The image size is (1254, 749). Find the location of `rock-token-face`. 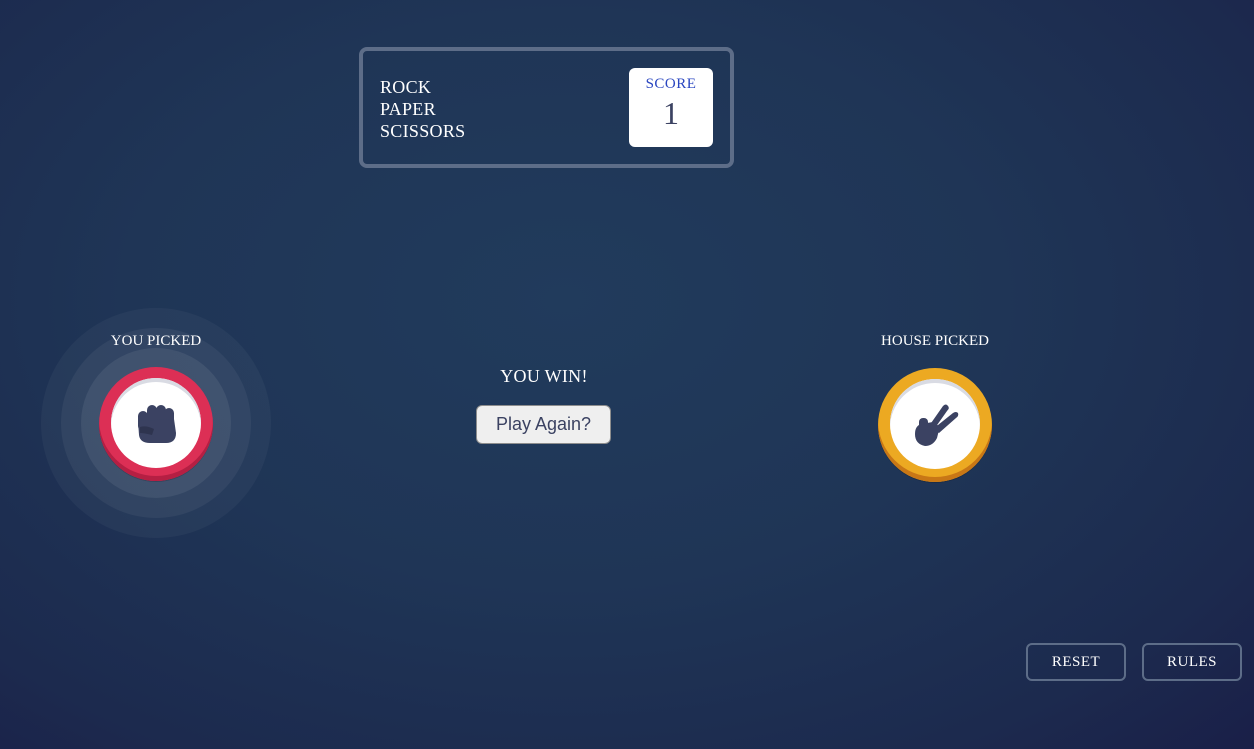

rock-token-face is located at coordinates (156, 423).